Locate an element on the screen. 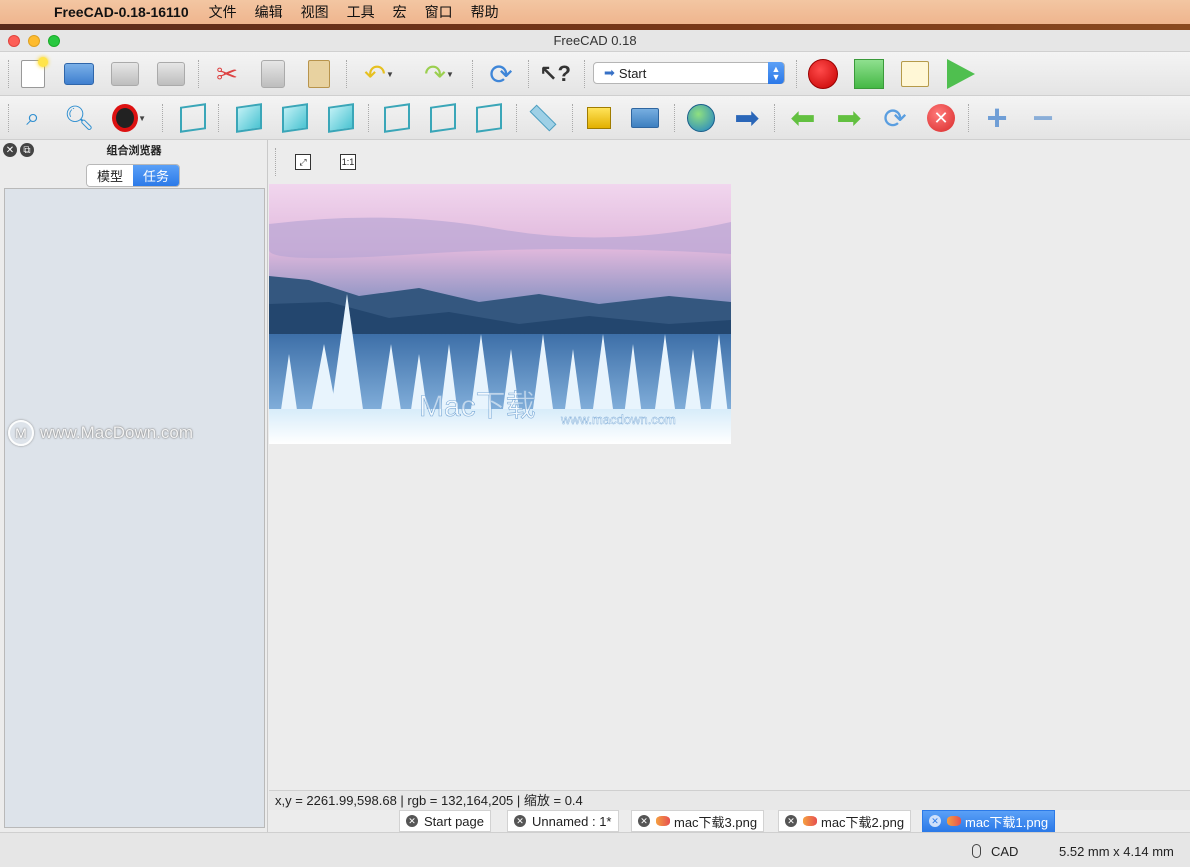 The height and width of the screenshot is (867, 1190). view-bottom-button is located at coordinates (443, 118).